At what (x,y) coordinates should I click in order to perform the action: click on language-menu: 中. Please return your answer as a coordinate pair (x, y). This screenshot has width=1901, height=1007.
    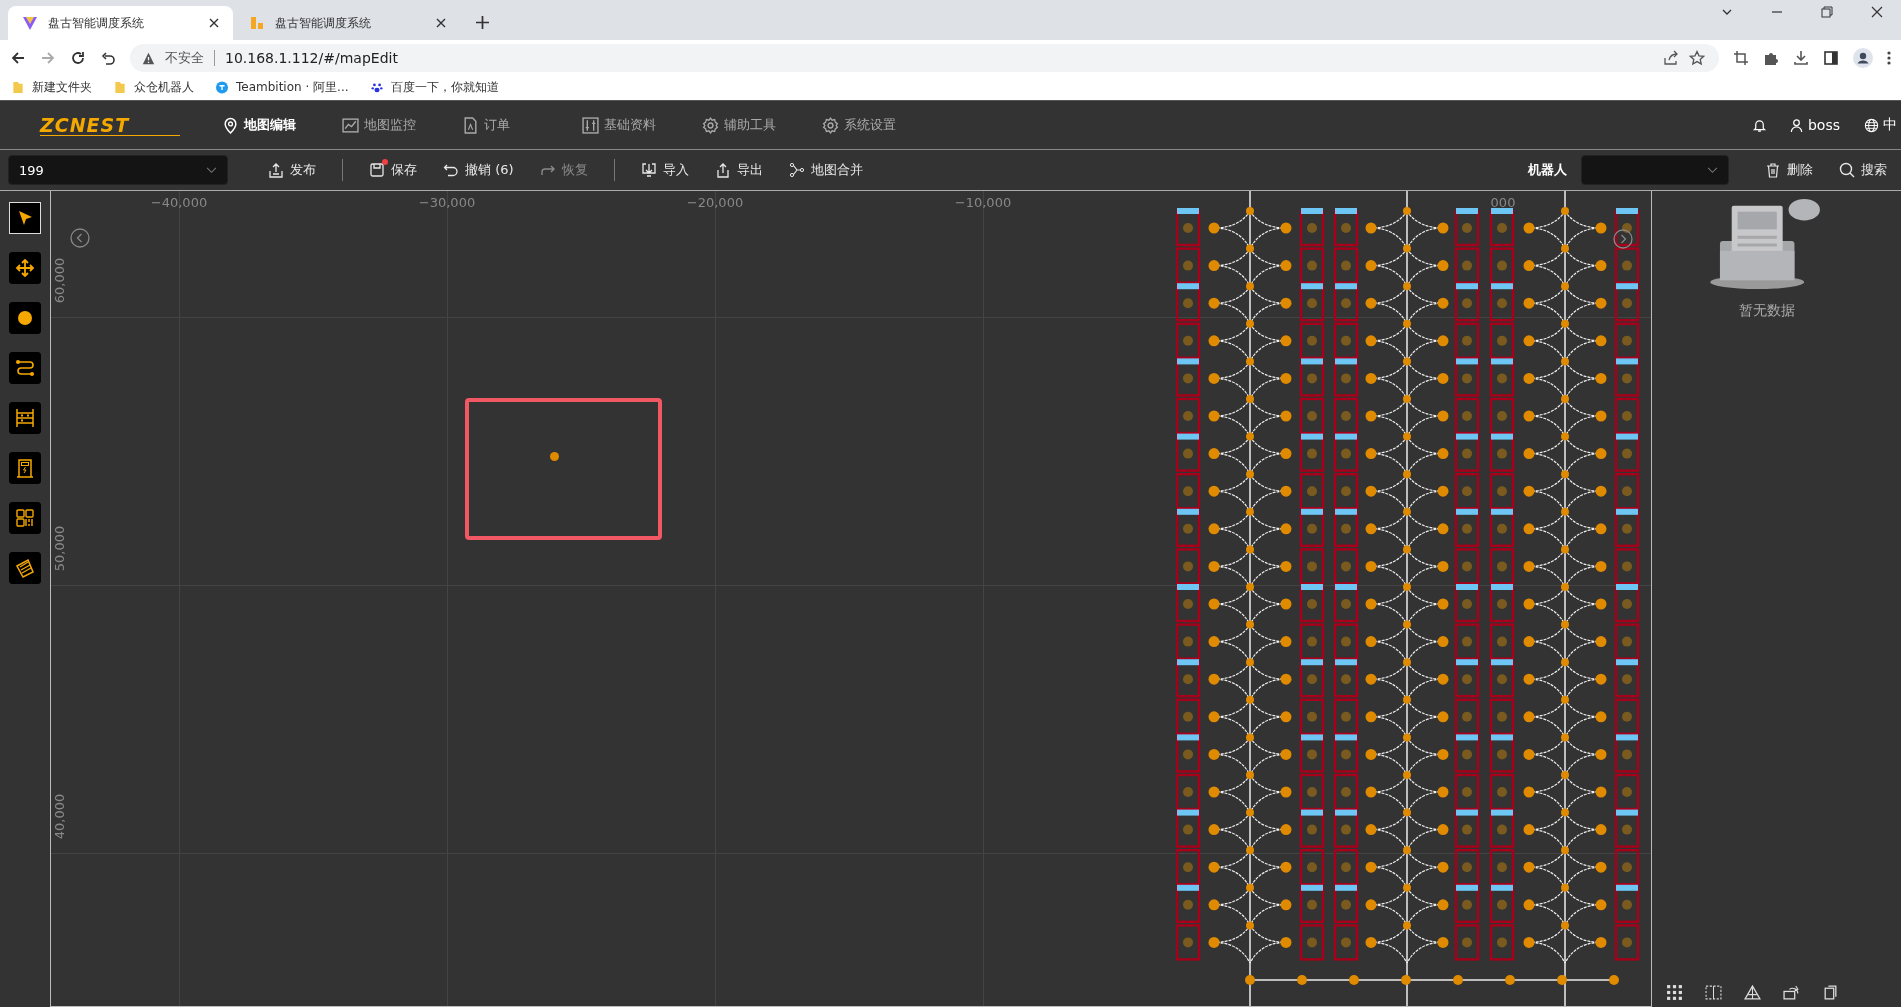
    Looking at the image, I should click on (1880, 125).